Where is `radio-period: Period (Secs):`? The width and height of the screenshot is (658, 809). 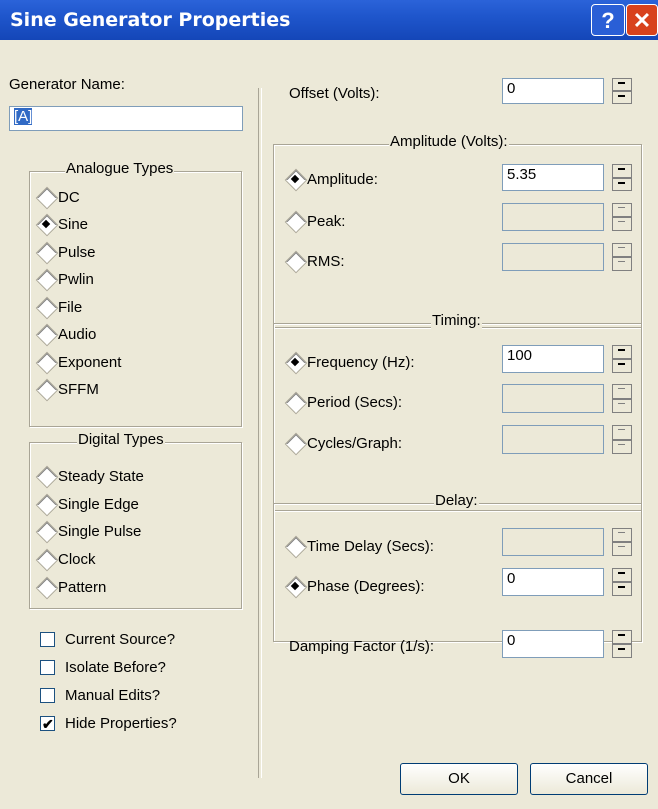 radio-period: Period (Secs): is located at coordinates (344, 403).